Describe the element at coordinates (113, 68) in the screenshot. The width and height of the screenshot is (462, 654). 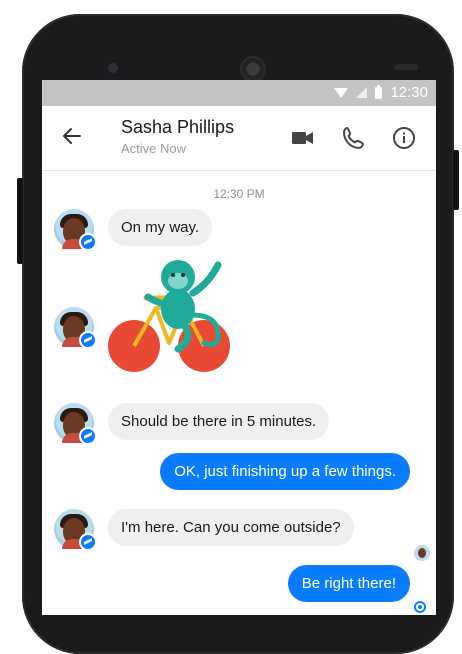
I see `front-camera` at that location.